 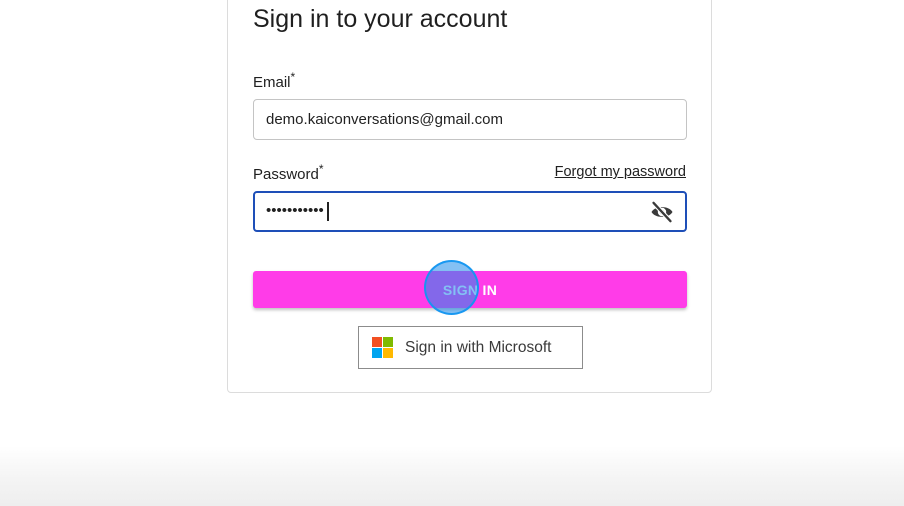 I want to click on password-label: Password*, so click(x=288, y=173).